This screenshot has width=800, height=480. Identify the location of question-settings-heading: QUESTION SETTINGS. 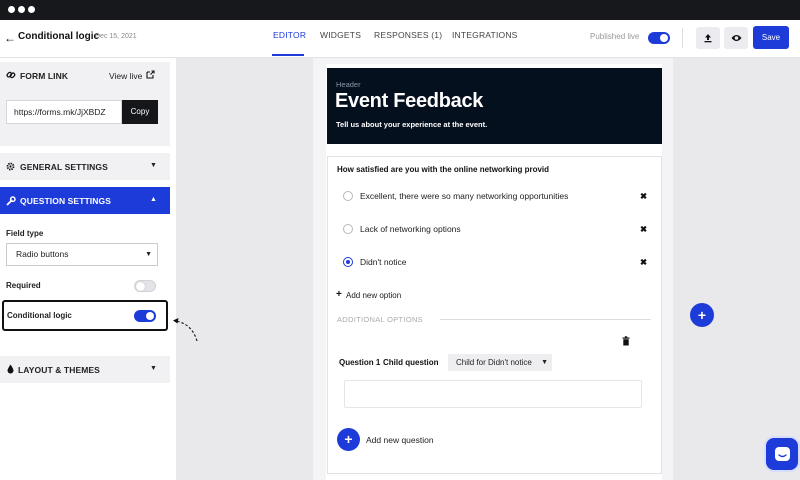
(65, 201).